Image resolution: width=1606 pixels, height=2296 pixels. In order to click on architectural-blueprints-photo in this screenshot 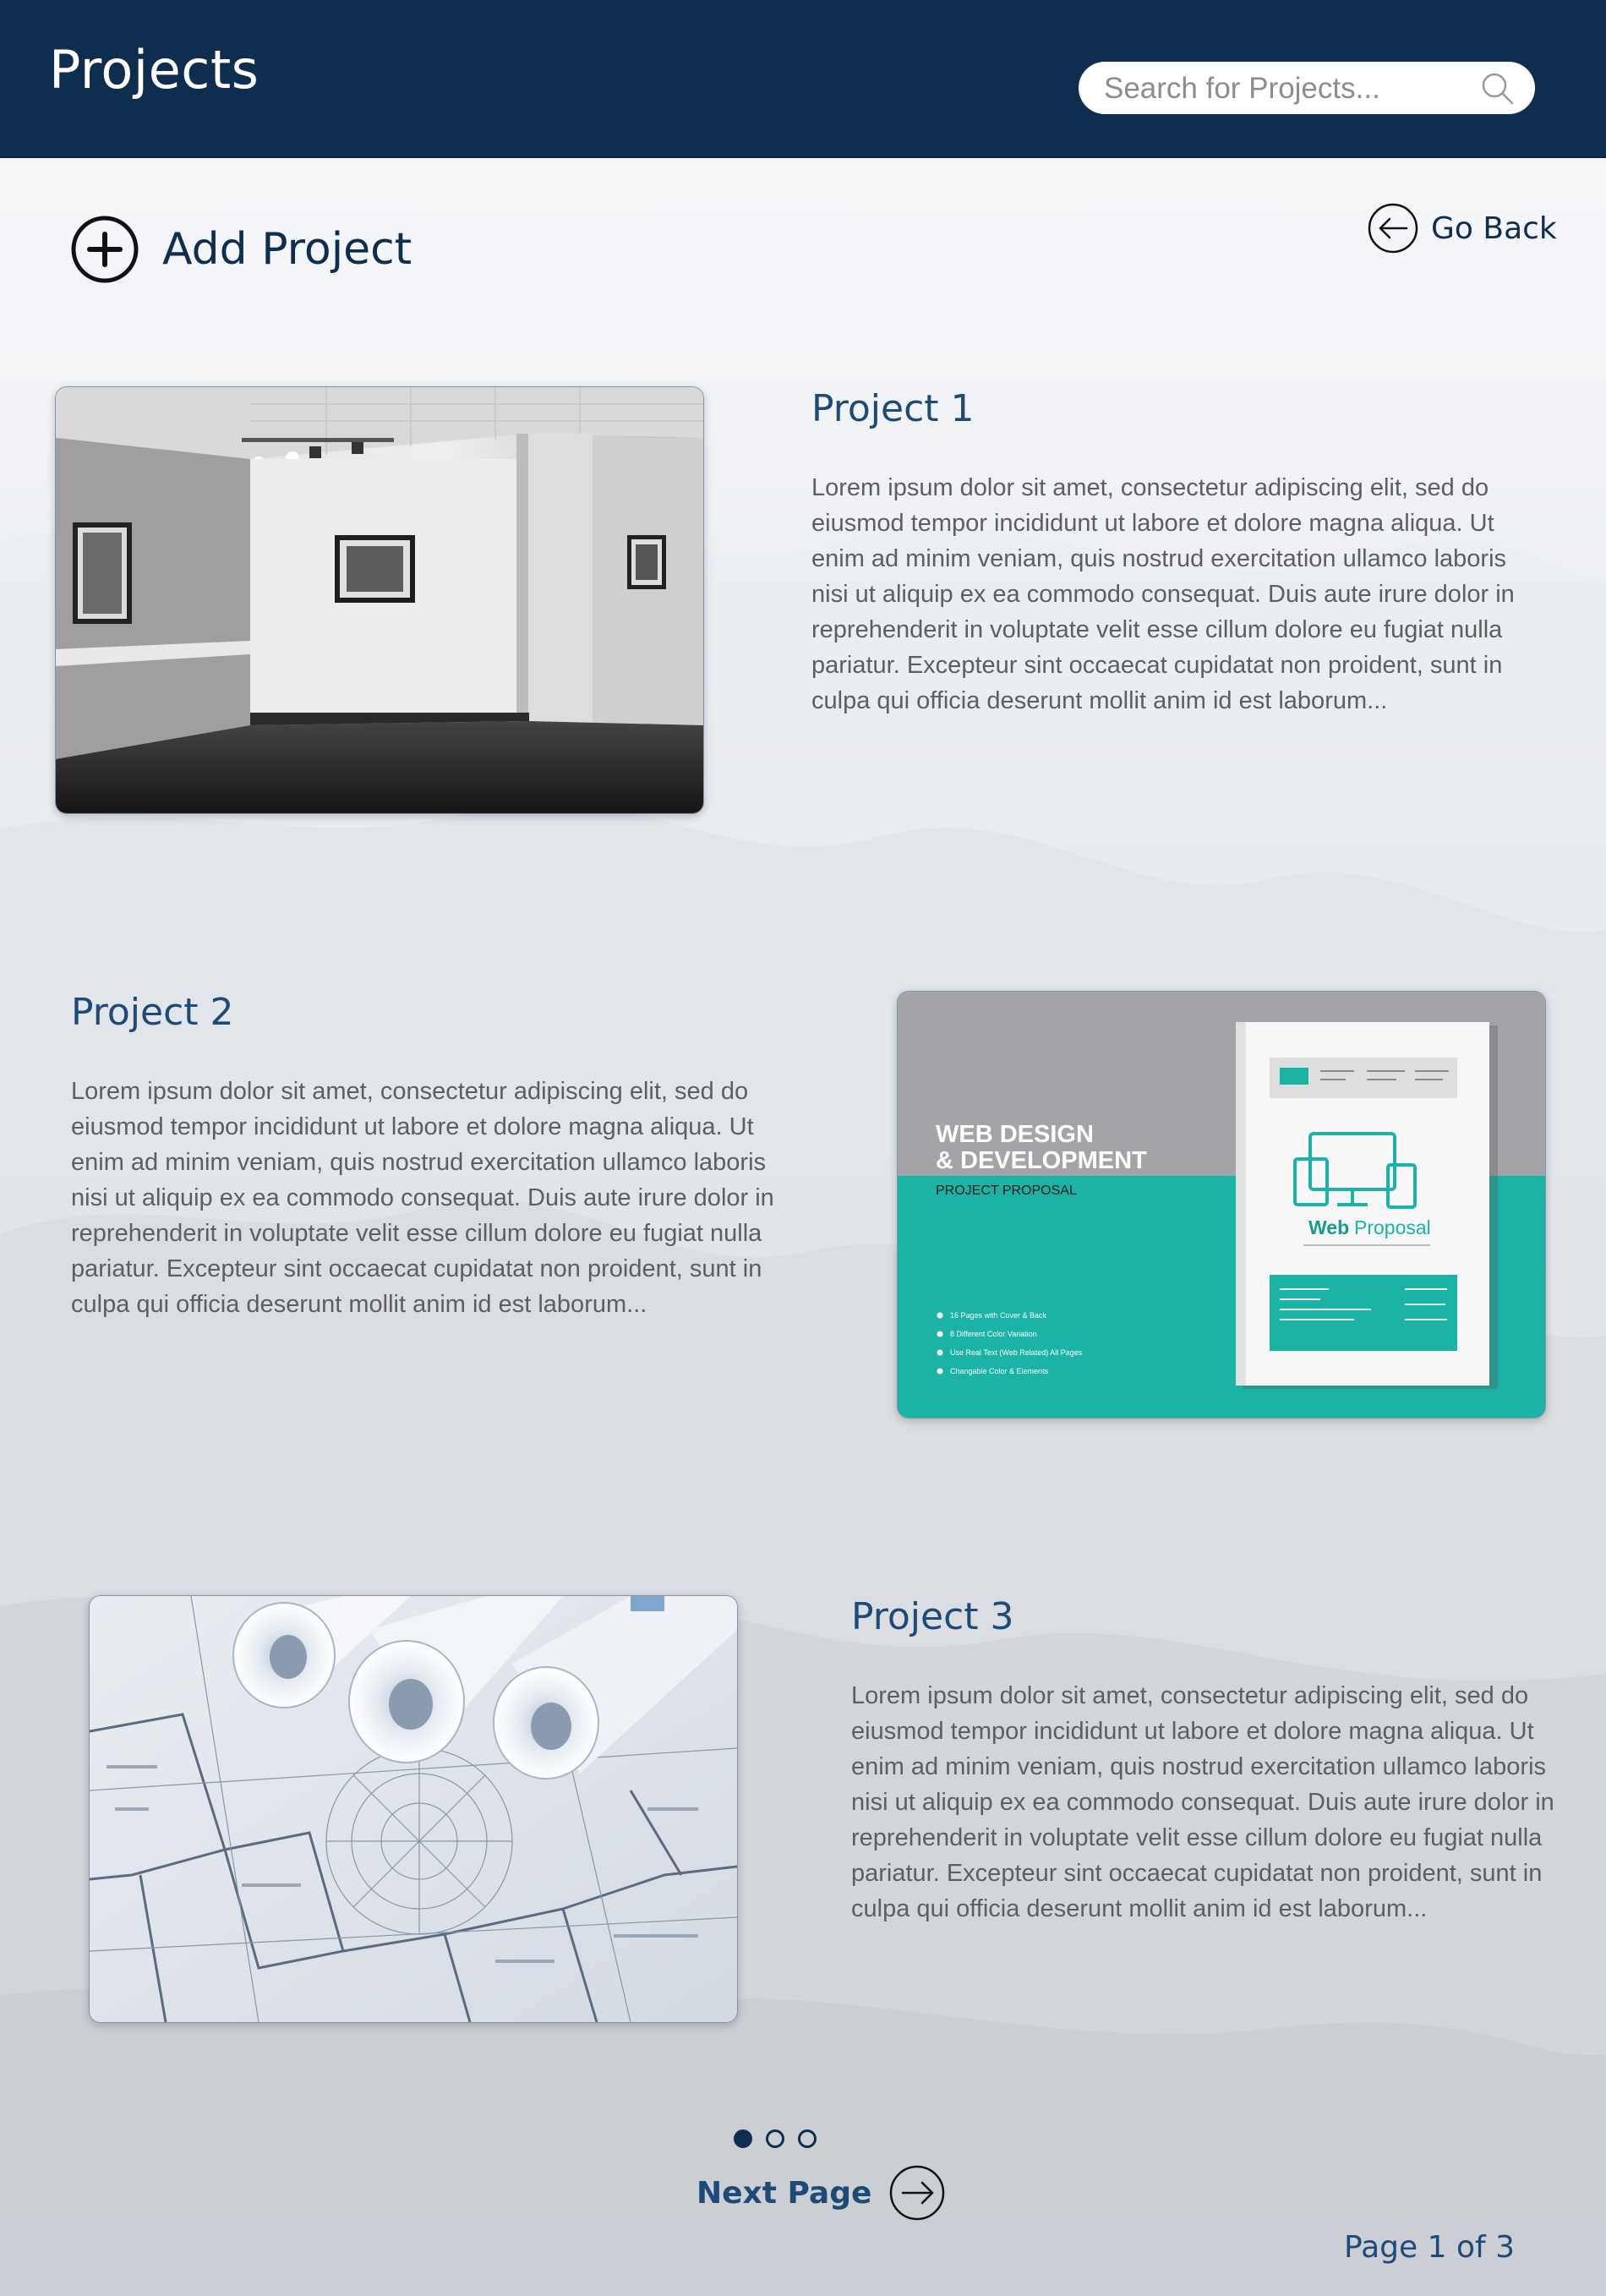, I will do `click(414, 1809)`.